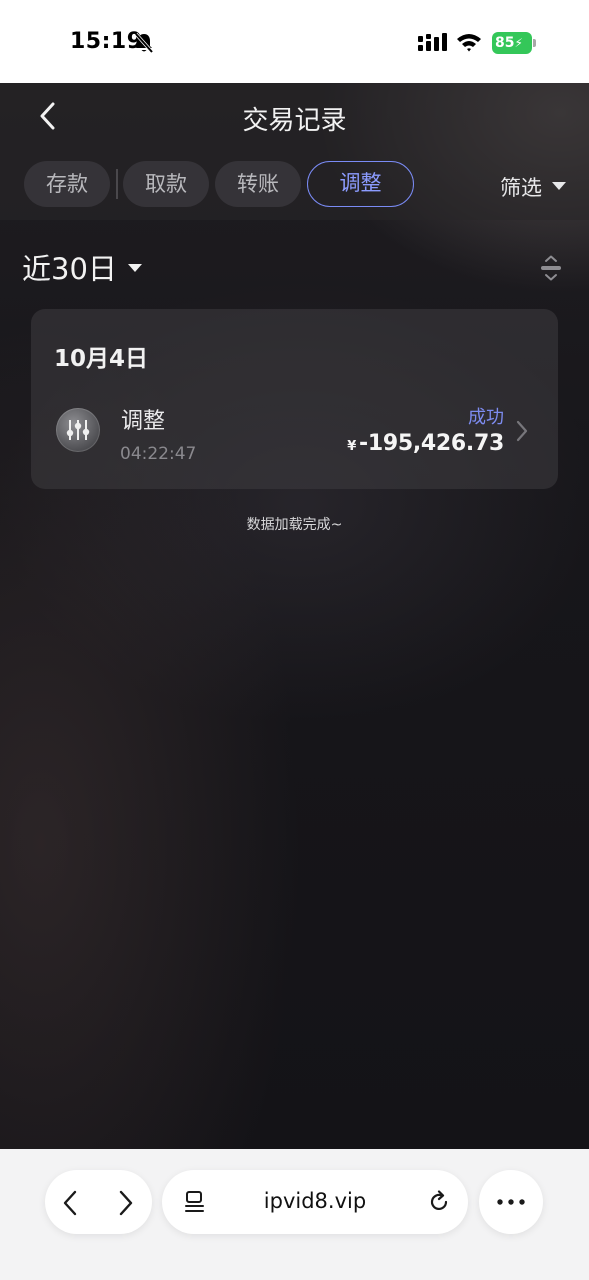  I want to click on browser-back-icon, so click(70, 1203).